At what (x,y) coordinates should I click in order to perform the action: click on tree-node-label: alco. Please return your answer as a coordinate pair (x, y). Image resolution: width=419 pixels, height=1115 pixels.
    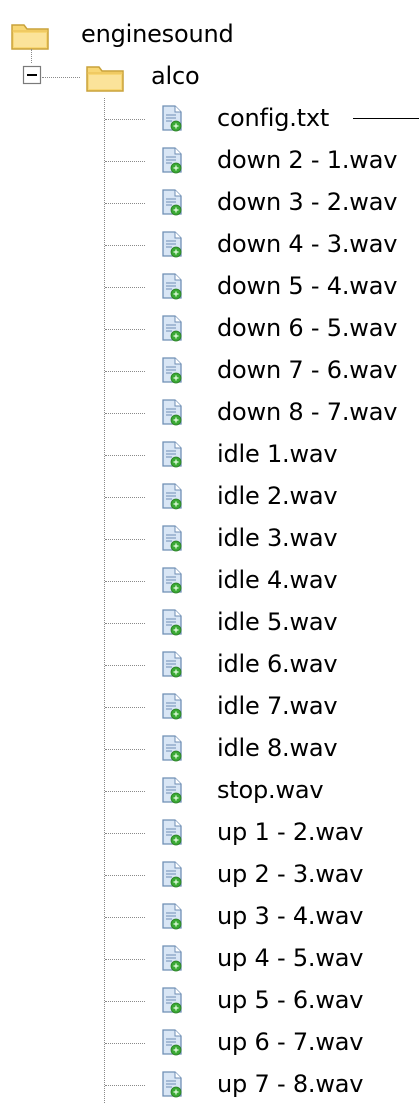
    Looking at the image, I should click on (175, 76).